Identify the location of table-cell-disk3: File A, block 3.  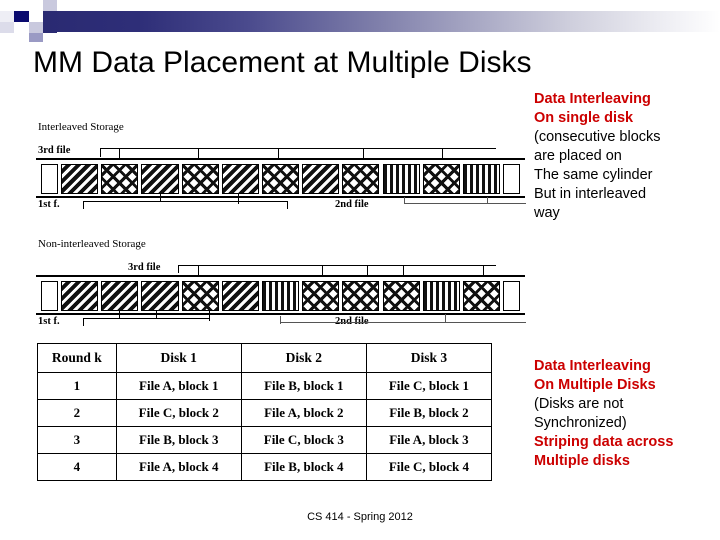
(429, 440).